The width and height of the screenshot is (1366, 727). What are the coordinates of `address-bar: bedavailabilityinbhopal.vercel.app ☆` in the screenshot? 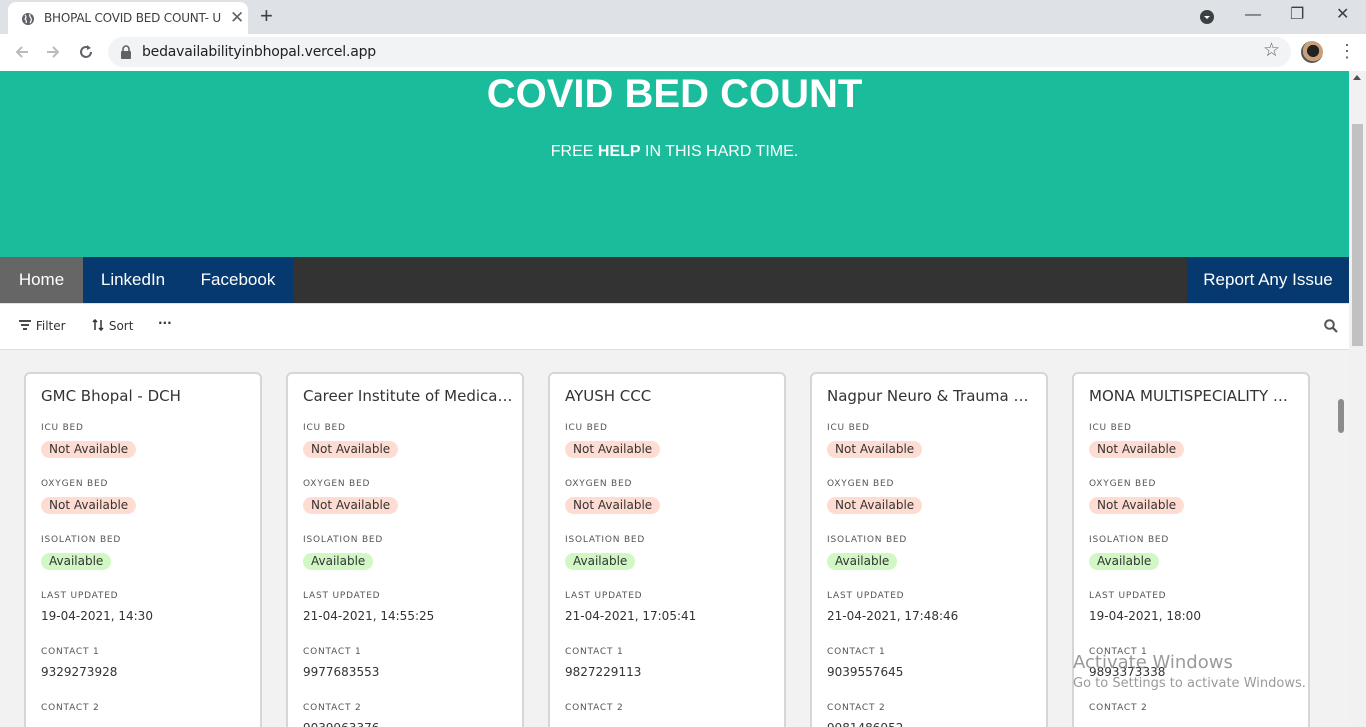 It's located at (699, 52).